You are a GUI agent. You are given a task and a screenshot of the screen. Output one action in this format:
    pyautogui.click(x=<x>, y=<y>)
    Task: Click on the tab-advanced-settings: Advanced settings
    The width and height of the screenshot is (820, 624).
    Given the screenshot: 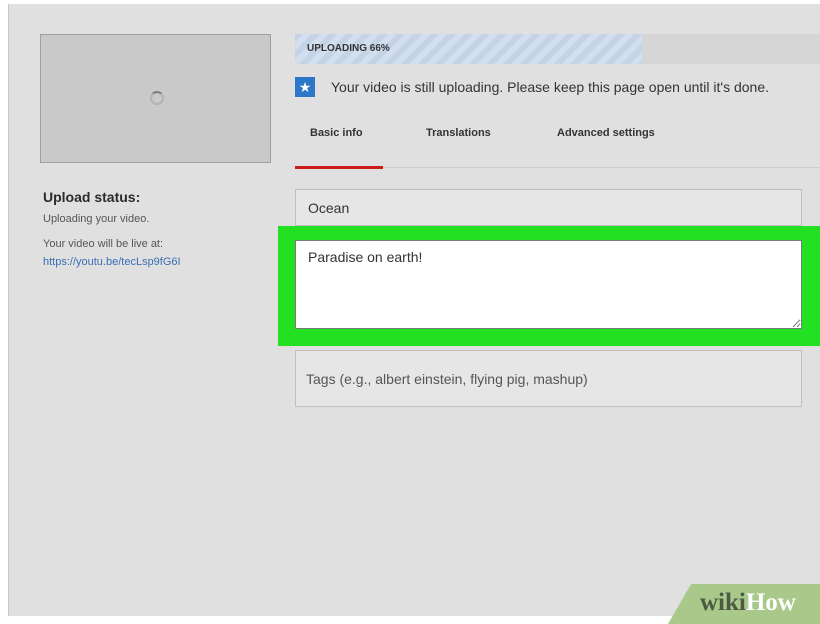 What is the action you would take?
    pyautogui.click(x=606, y=133)
    